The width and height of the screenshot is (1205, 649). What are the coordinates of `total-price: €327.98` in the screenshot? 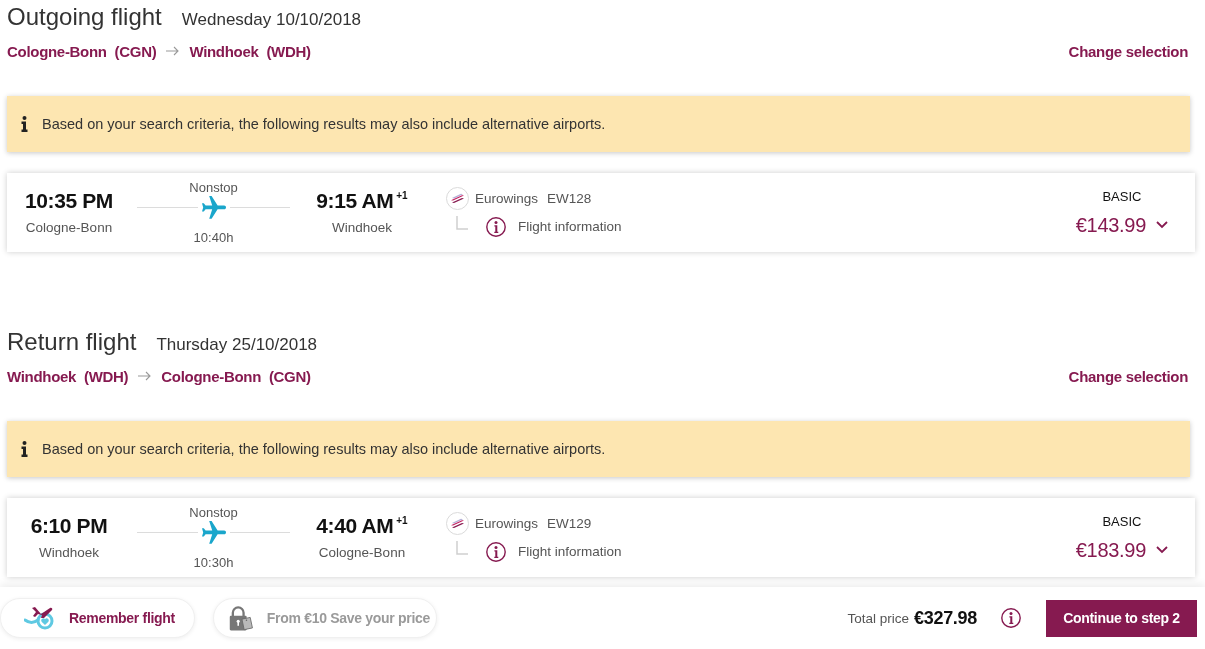 It's located at (945, 618).